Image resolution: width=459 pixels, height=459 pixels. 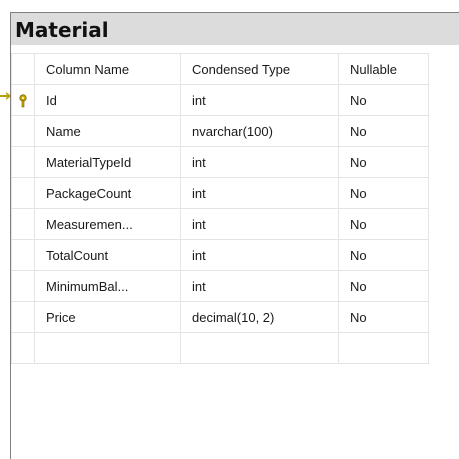 I want to click on table-row: Price decimal(10, 2) No, so click(x=220, y=317).